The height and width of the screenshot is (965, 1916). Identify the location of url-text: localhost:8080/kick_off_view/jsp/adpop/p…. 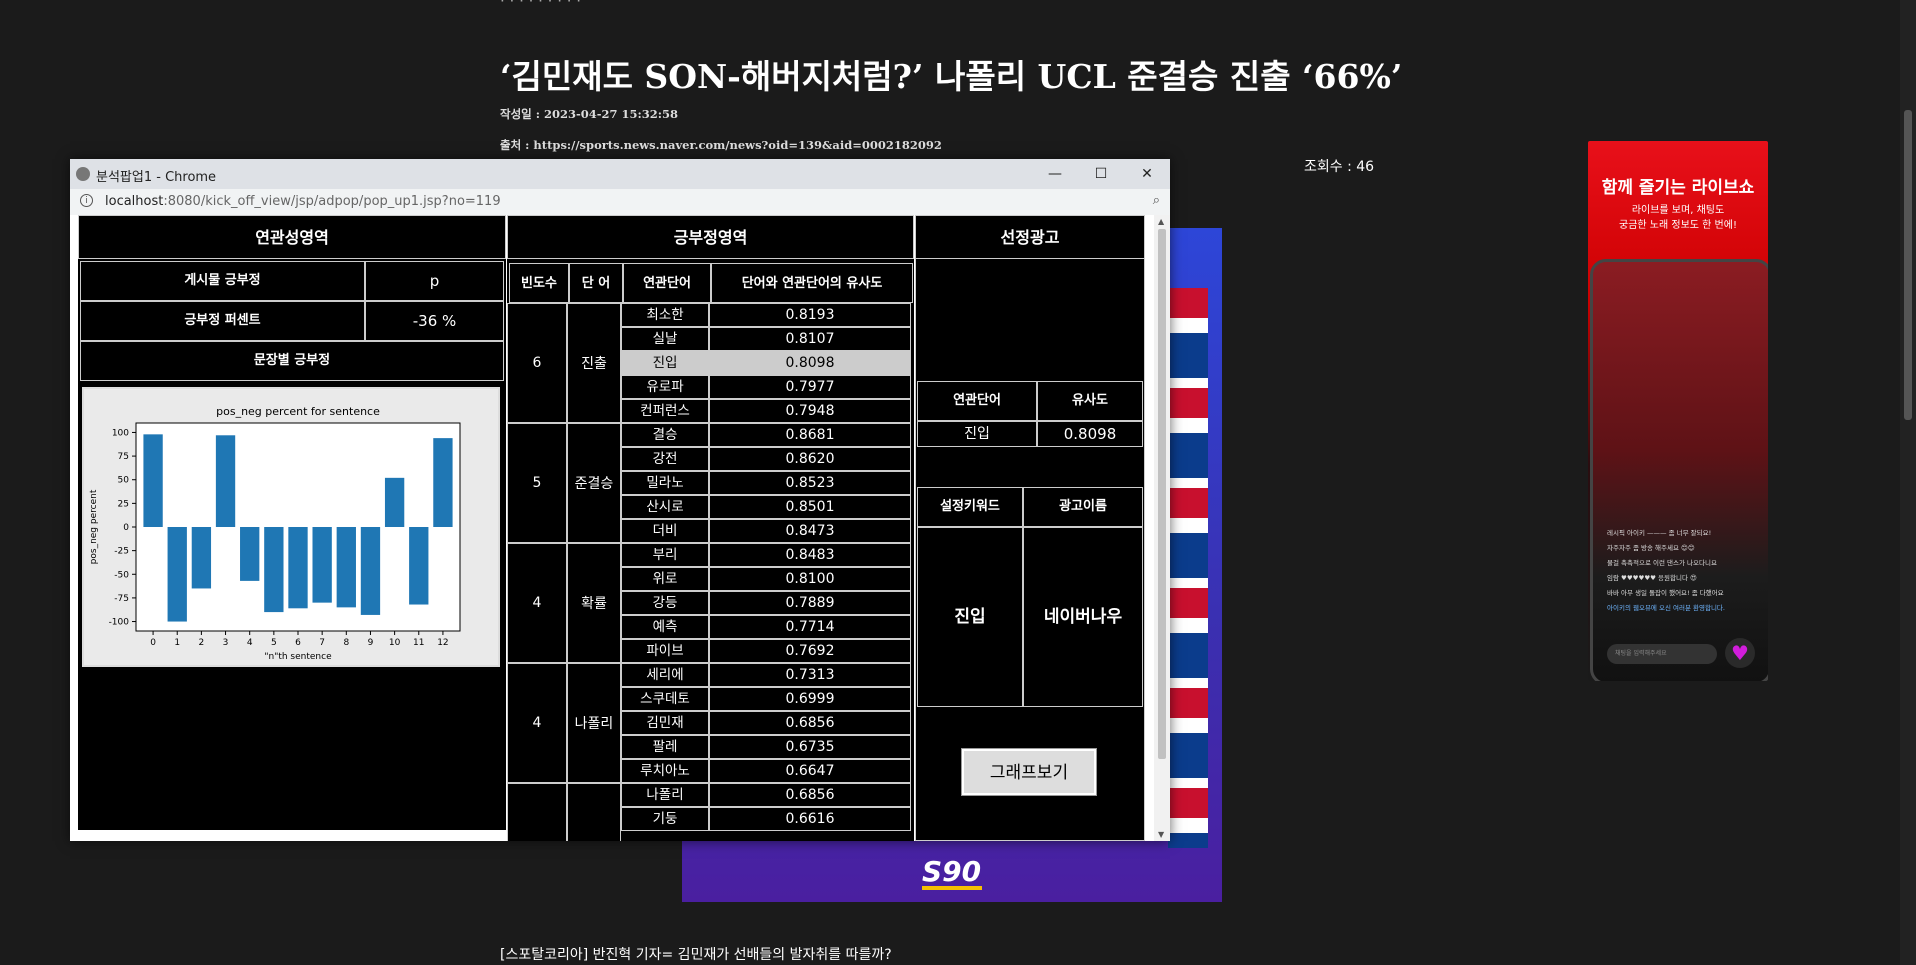
(303, 201).